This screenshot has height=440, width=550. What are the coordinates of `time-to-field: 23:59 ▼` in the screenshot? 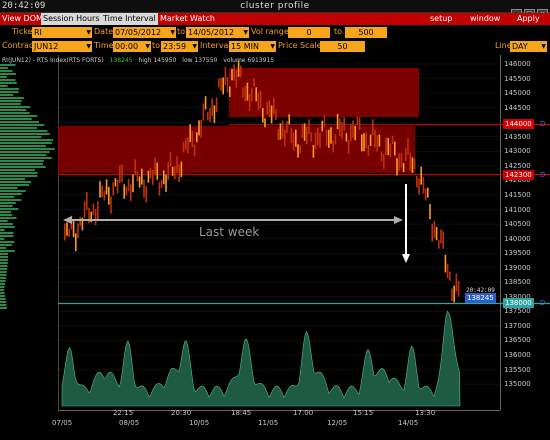 It's located at (179, 46).